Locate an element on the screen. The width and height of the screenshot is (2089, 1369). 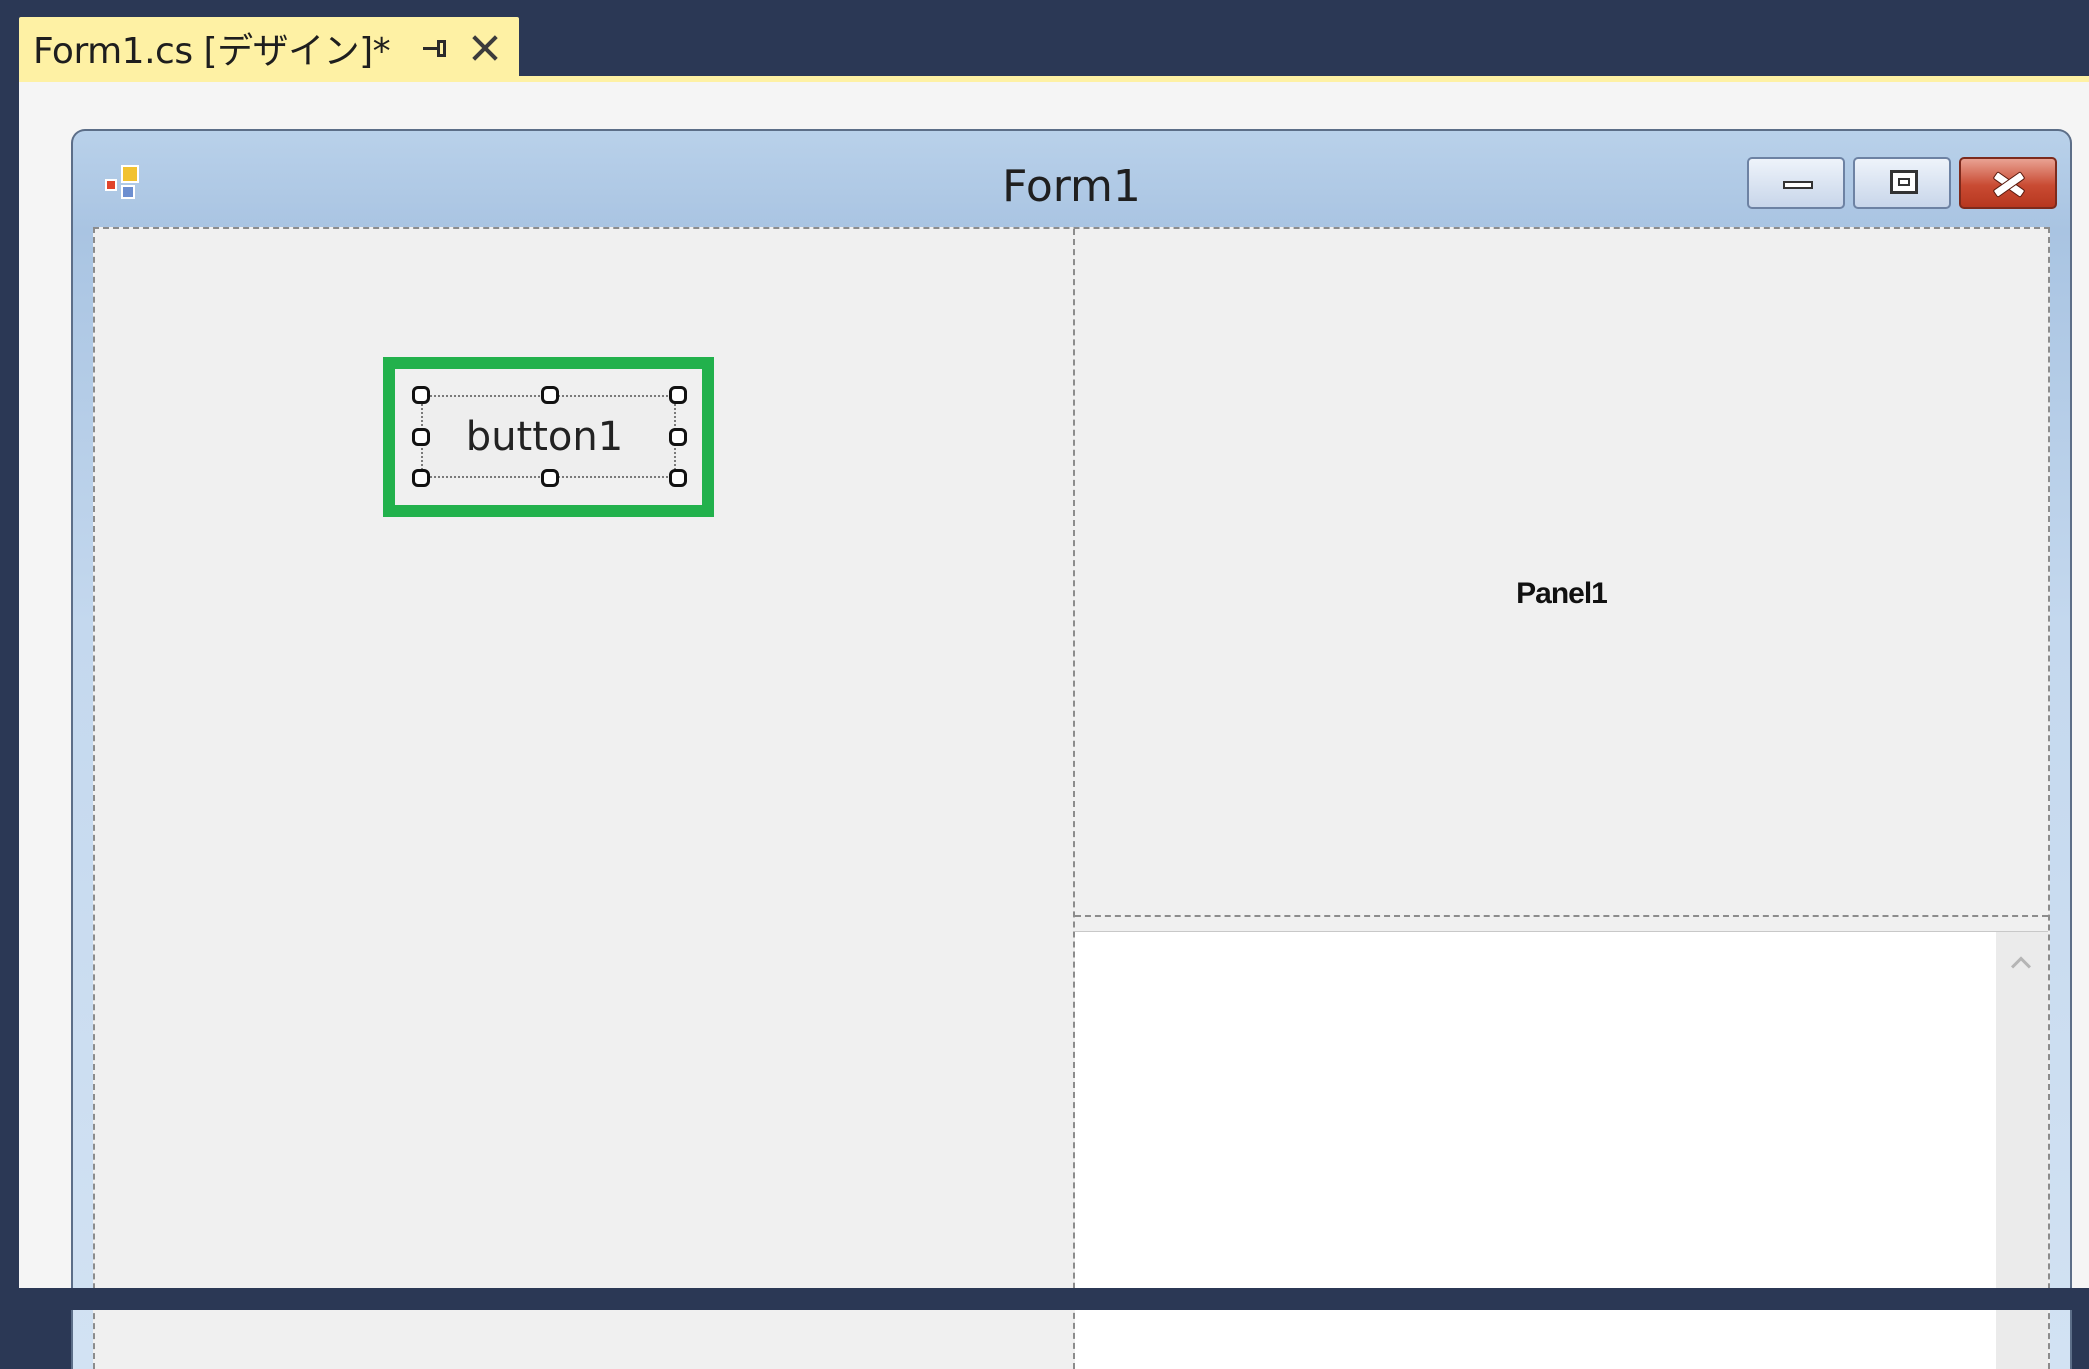
scroll-up-icon is located at coordinates (2021, 963).